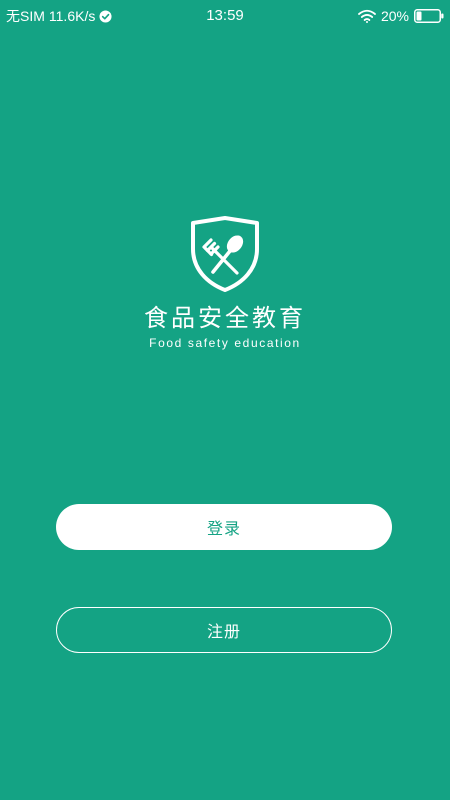  Describe the element at coordinates (367, 16) in the screenshot. I see `wifi-icon` at that location.